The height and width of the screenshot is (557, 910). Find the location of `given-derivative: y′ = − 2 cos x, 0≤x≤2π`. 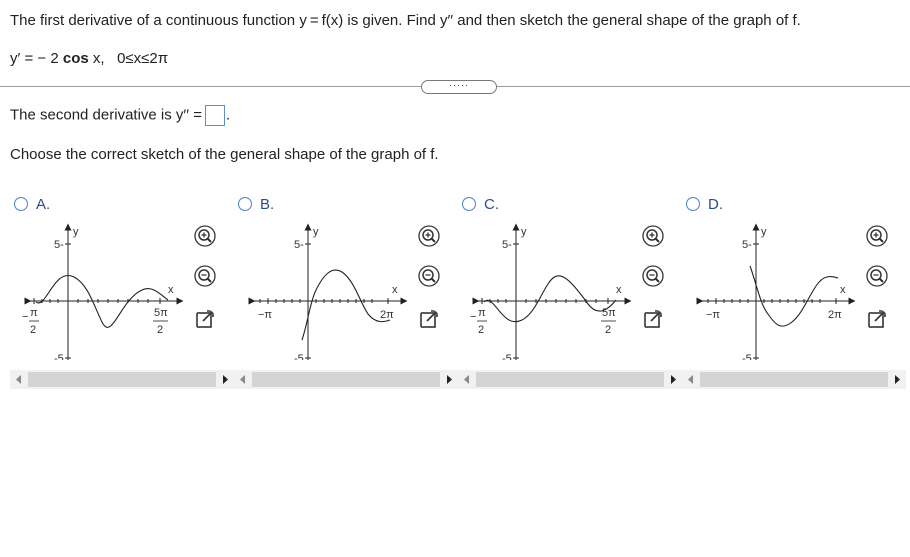

given-derivative: y′ = − 2 cos x, 0≤x≤2π is located at coordinates (89, 58).